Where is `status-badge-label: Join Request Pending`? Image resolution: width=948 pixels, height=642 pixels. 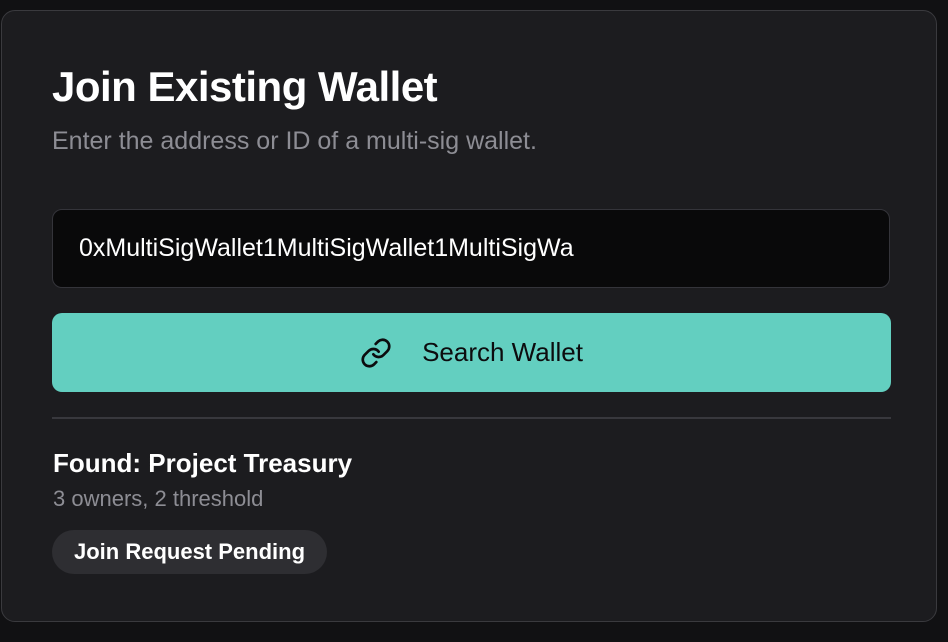
status-badge-label: Join Request Pending is located at coordinates (190, 551).